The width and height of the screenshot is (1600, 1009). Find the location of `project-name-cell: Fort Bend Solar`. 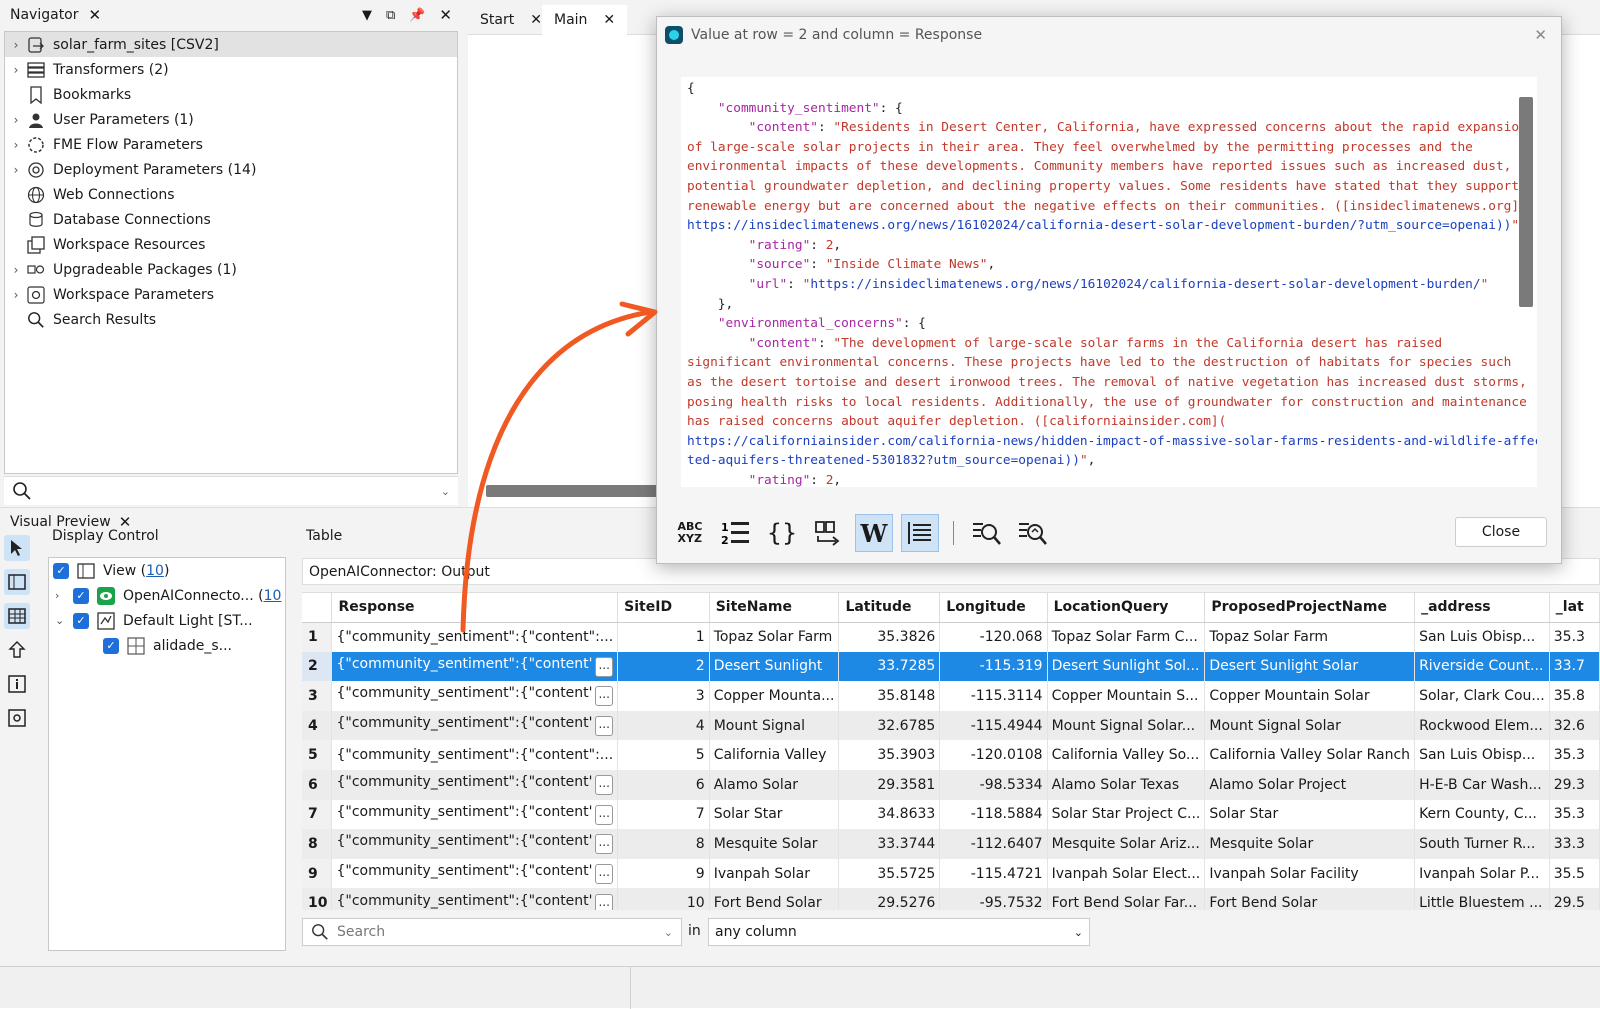

project-name-cell: Fort Bend Solar is located at coordinates (1310, 899).